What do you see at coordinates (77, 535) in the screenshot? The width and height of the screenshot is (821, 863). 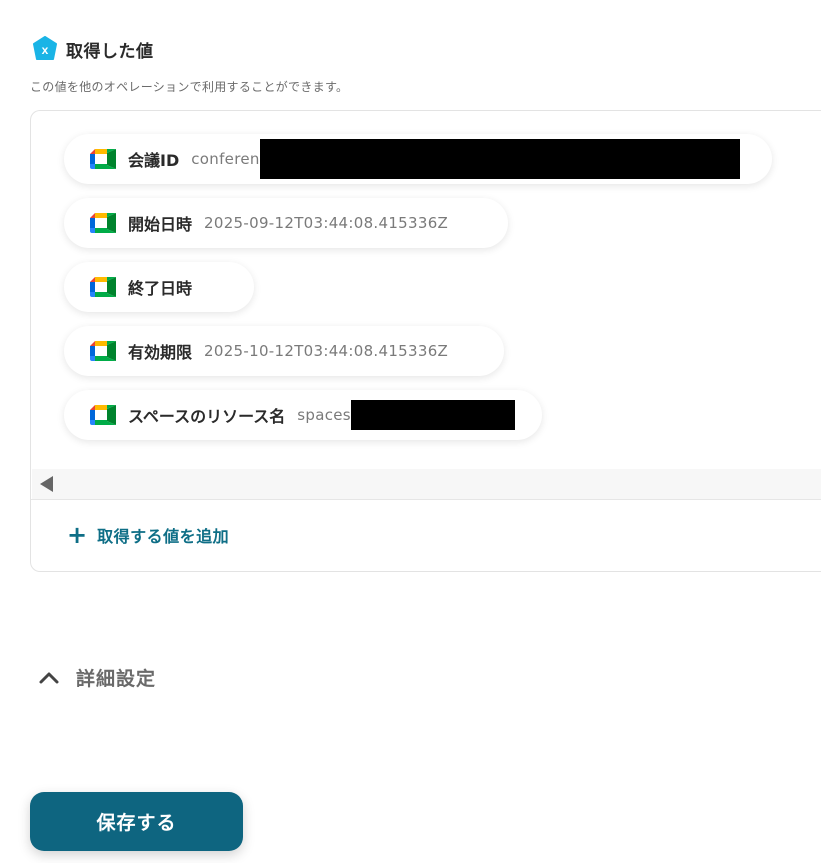 I see `plus-icon: +` at bounding box center [77, 535].